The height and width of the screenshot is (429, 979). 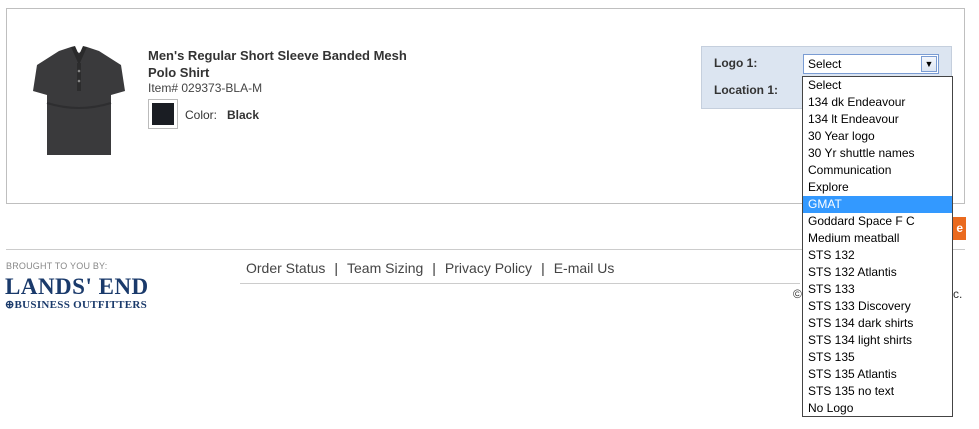 I want to click on lands-end-logo: LANDS' END, so click(x=77, y=287).